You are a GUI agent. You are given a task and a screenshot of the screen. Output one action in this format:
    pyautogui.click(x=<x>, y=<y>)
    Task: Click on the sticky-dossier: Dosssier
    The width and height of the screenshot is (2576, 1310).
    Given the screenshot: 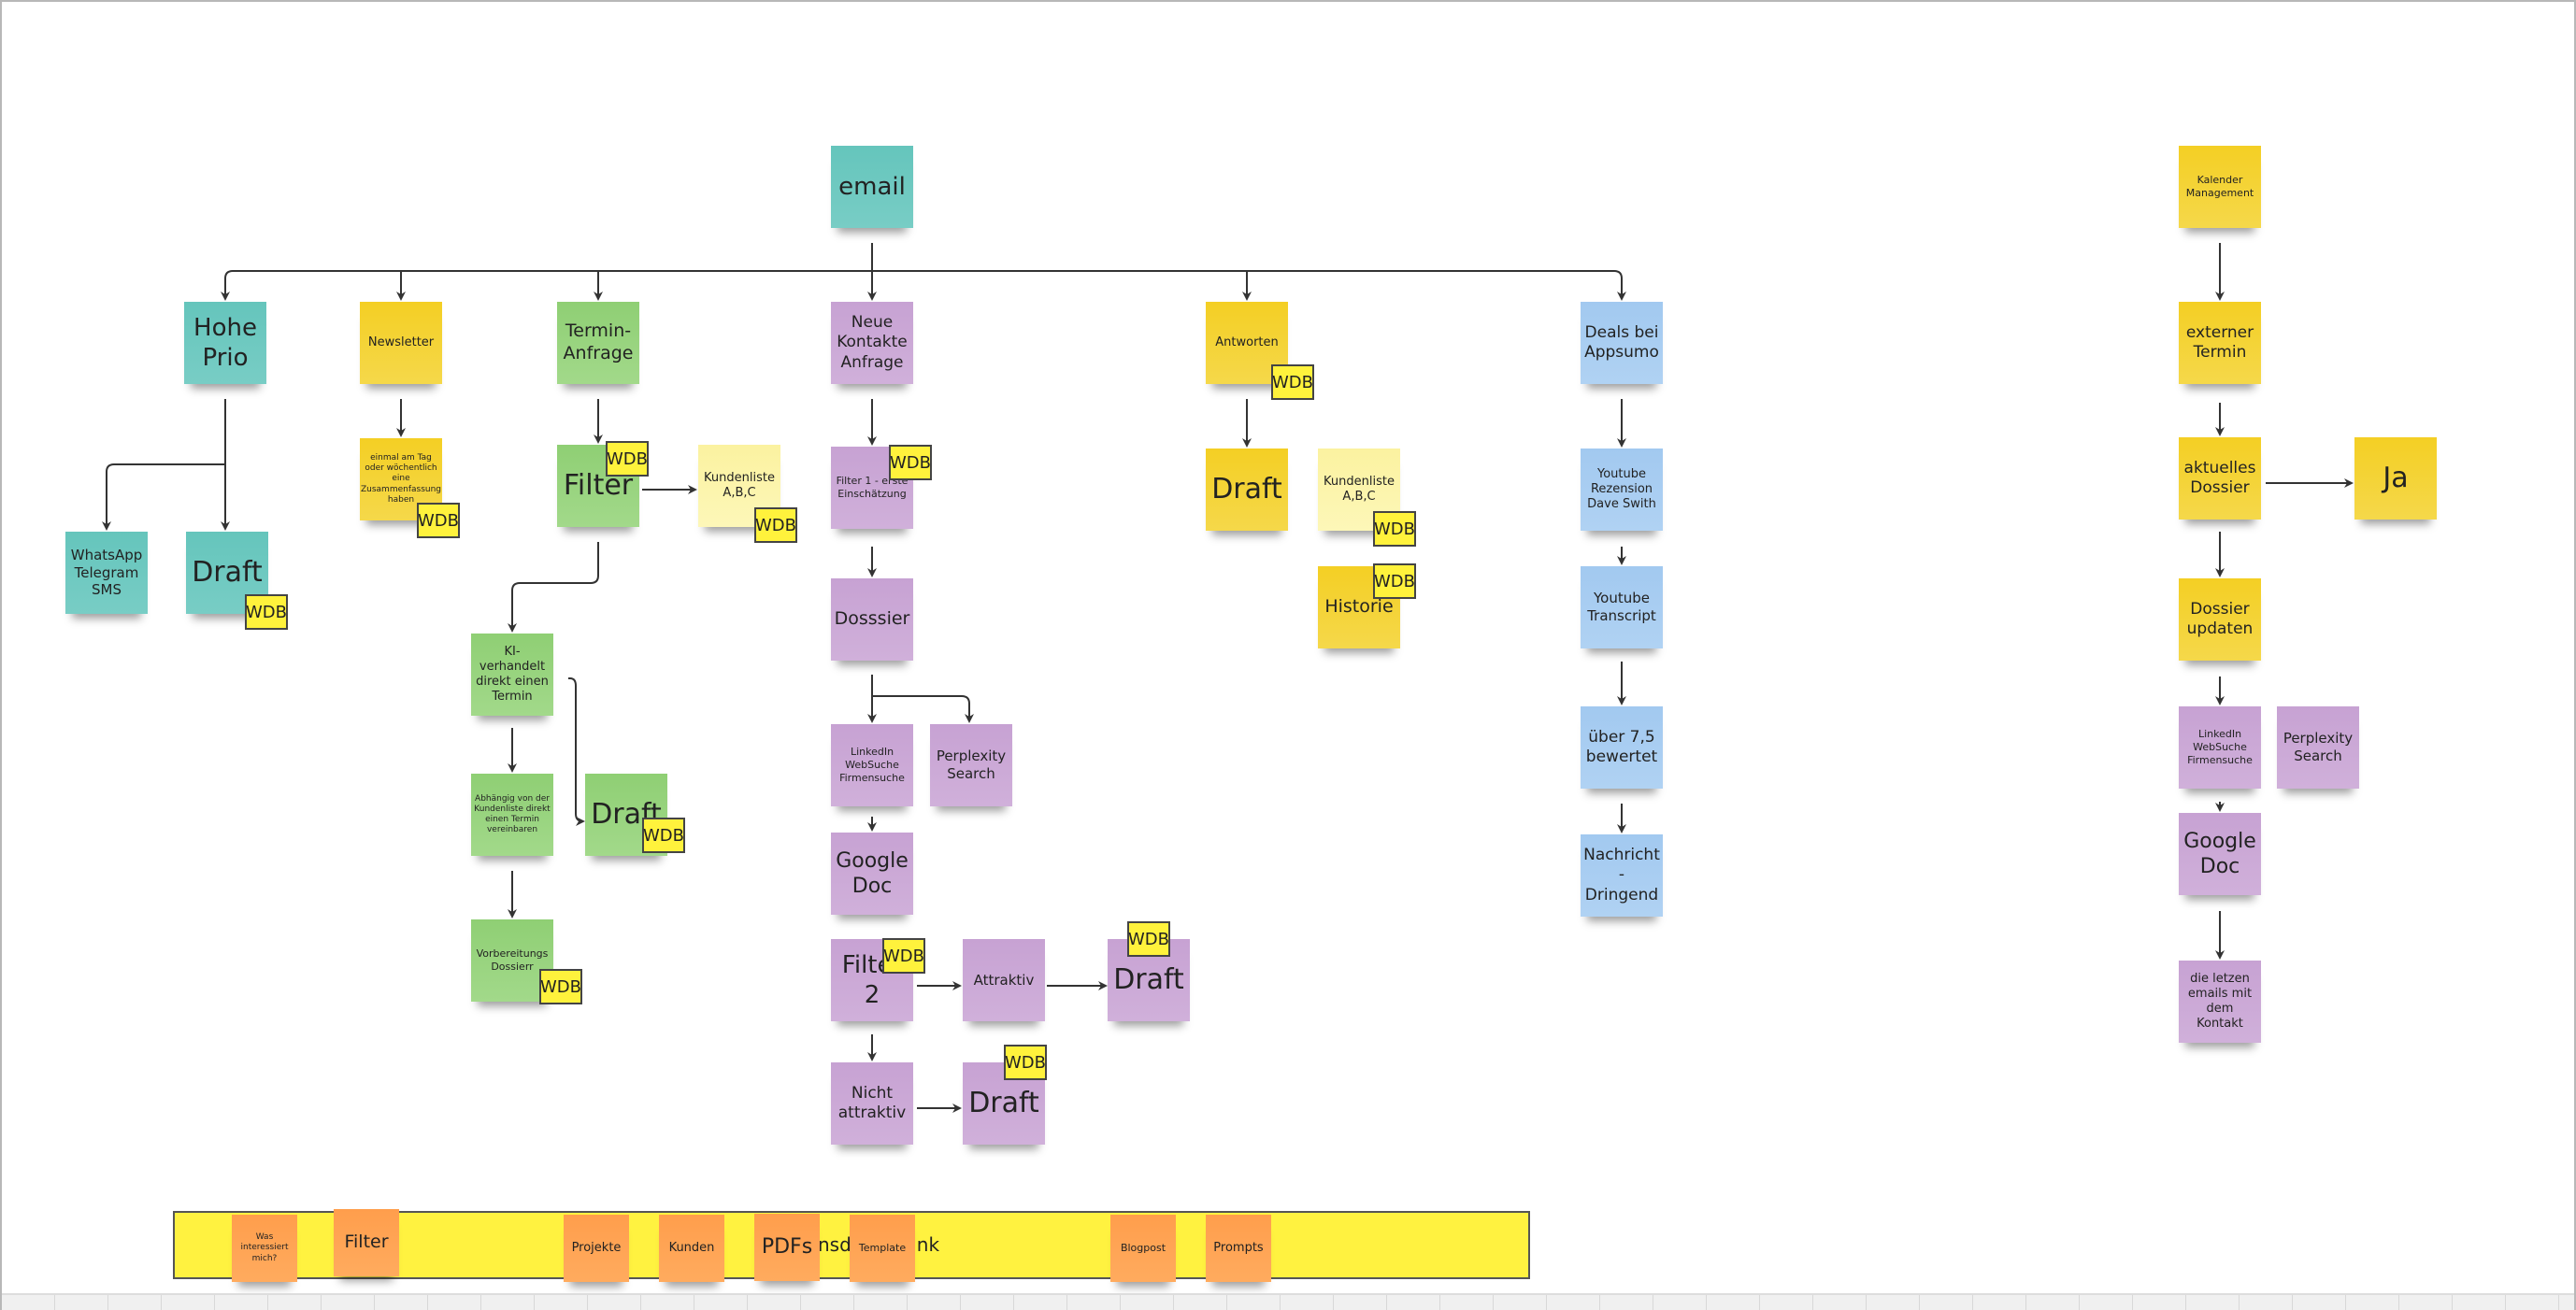 What is the action you would take?
    pyautogui.click(x=872, y=619)
    